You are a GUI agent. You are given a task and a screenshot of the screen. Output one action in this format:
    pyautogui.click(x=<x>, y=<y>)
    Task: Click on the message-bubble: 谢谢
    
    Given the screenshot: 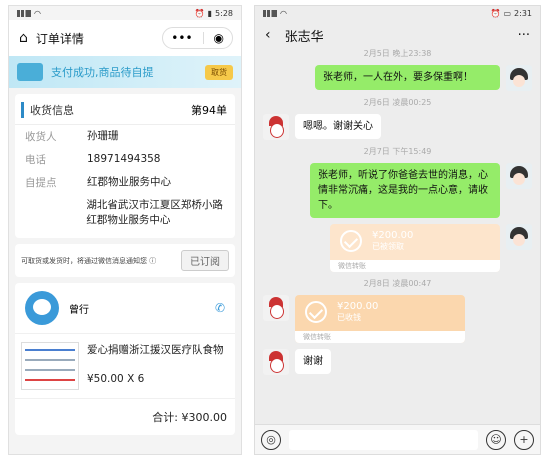 What is the action you would take?
    pyautogui.click(x=313, y=361)
    